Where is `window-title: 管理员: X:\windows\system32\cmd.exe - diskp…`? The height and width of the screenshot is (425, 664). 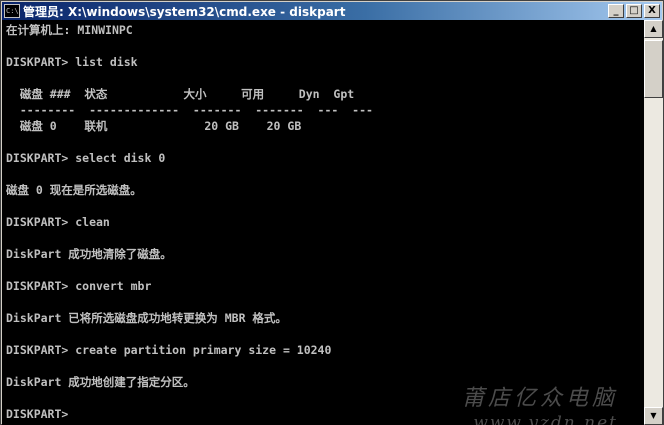 window-title: 管理员: X:\windows\system32\cmd.exe - diskp… is located at coordinates (184, 11).